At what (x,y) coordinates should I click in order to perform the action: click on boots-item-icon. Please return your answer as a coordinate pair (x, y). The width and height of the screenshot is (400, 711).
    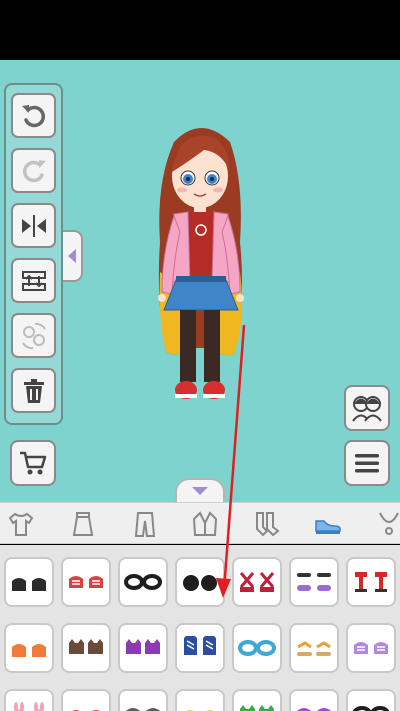
    Looking at the image, I should click on (200, 583).